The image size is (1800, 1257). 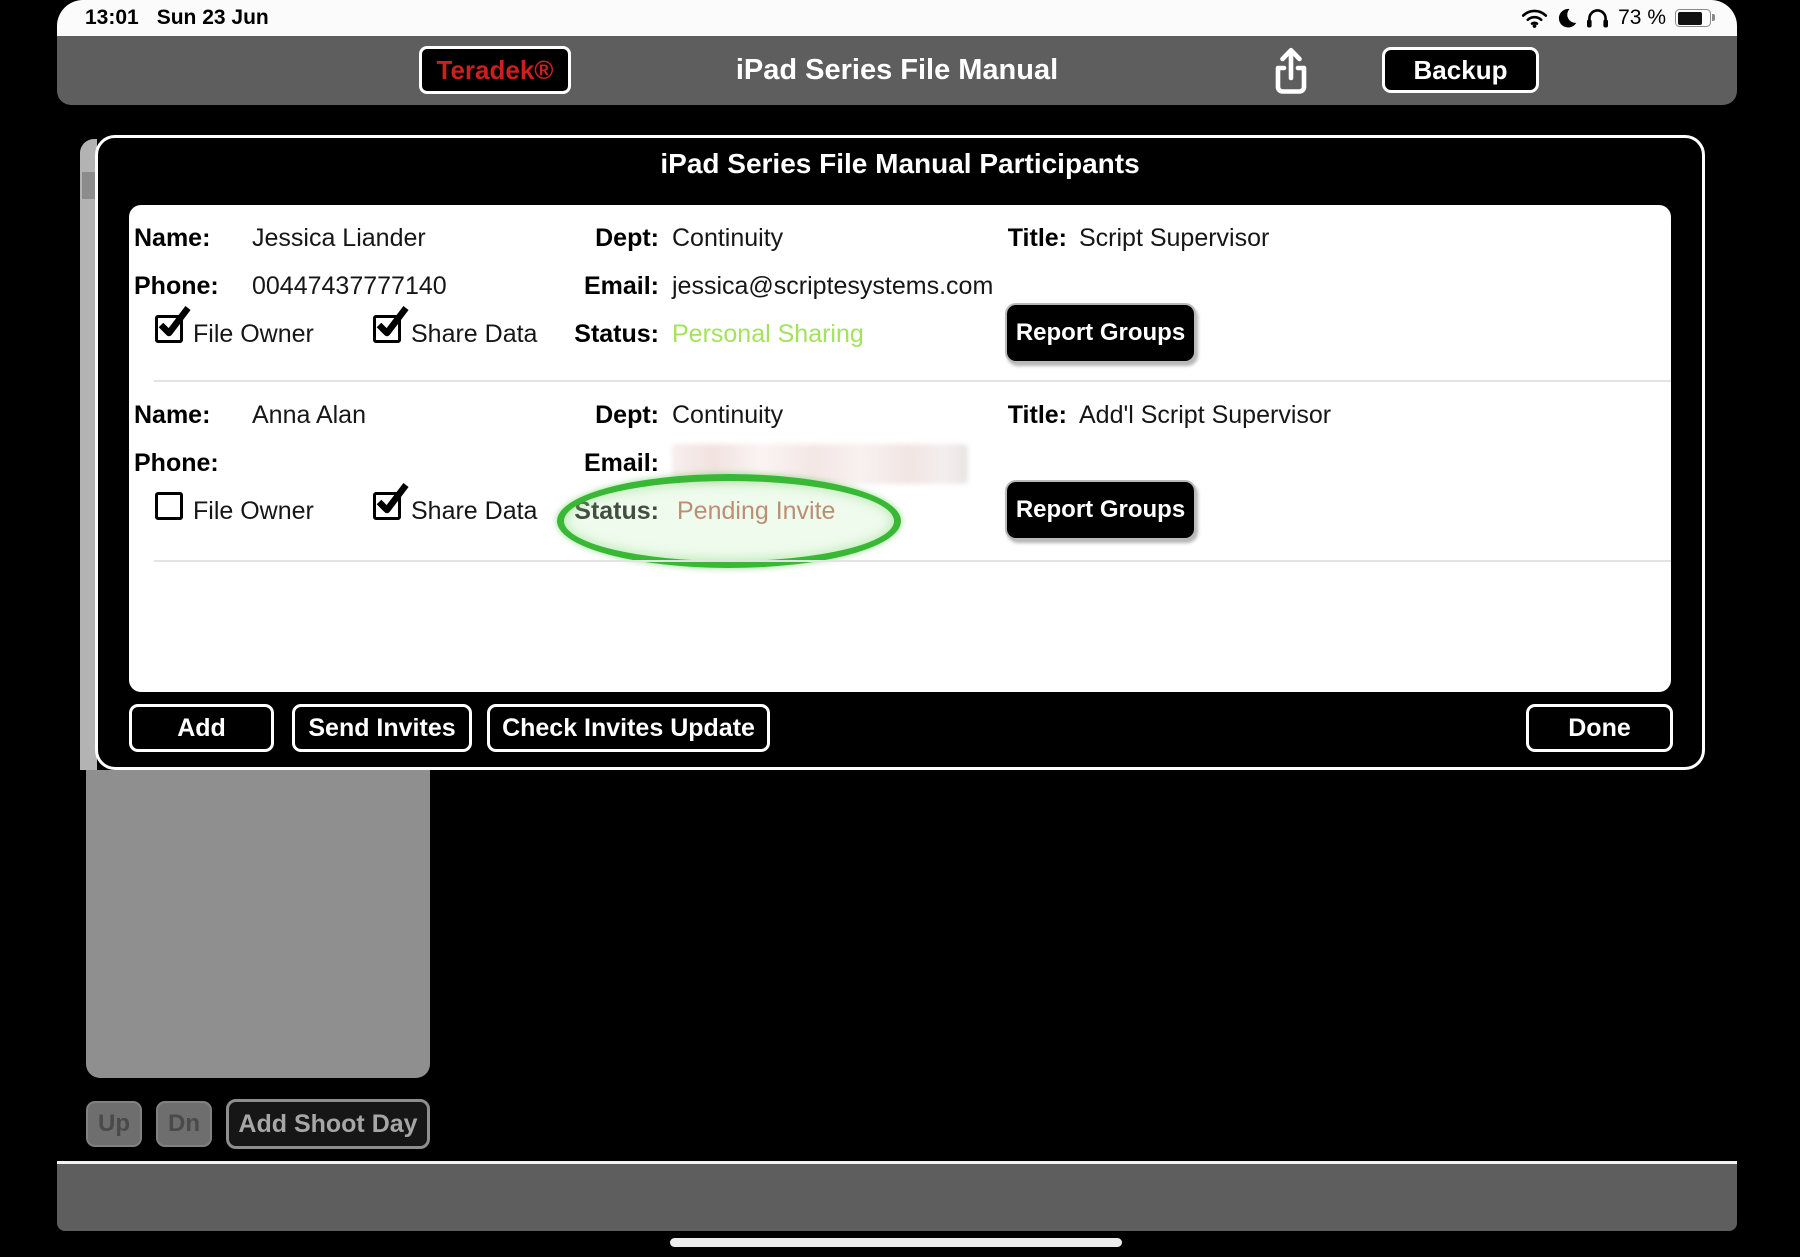 What do you see at coordinates (495, 70) in the screenshot?
I see `teradek-brand-button: Teradek®` at bounding box center [495, 70].